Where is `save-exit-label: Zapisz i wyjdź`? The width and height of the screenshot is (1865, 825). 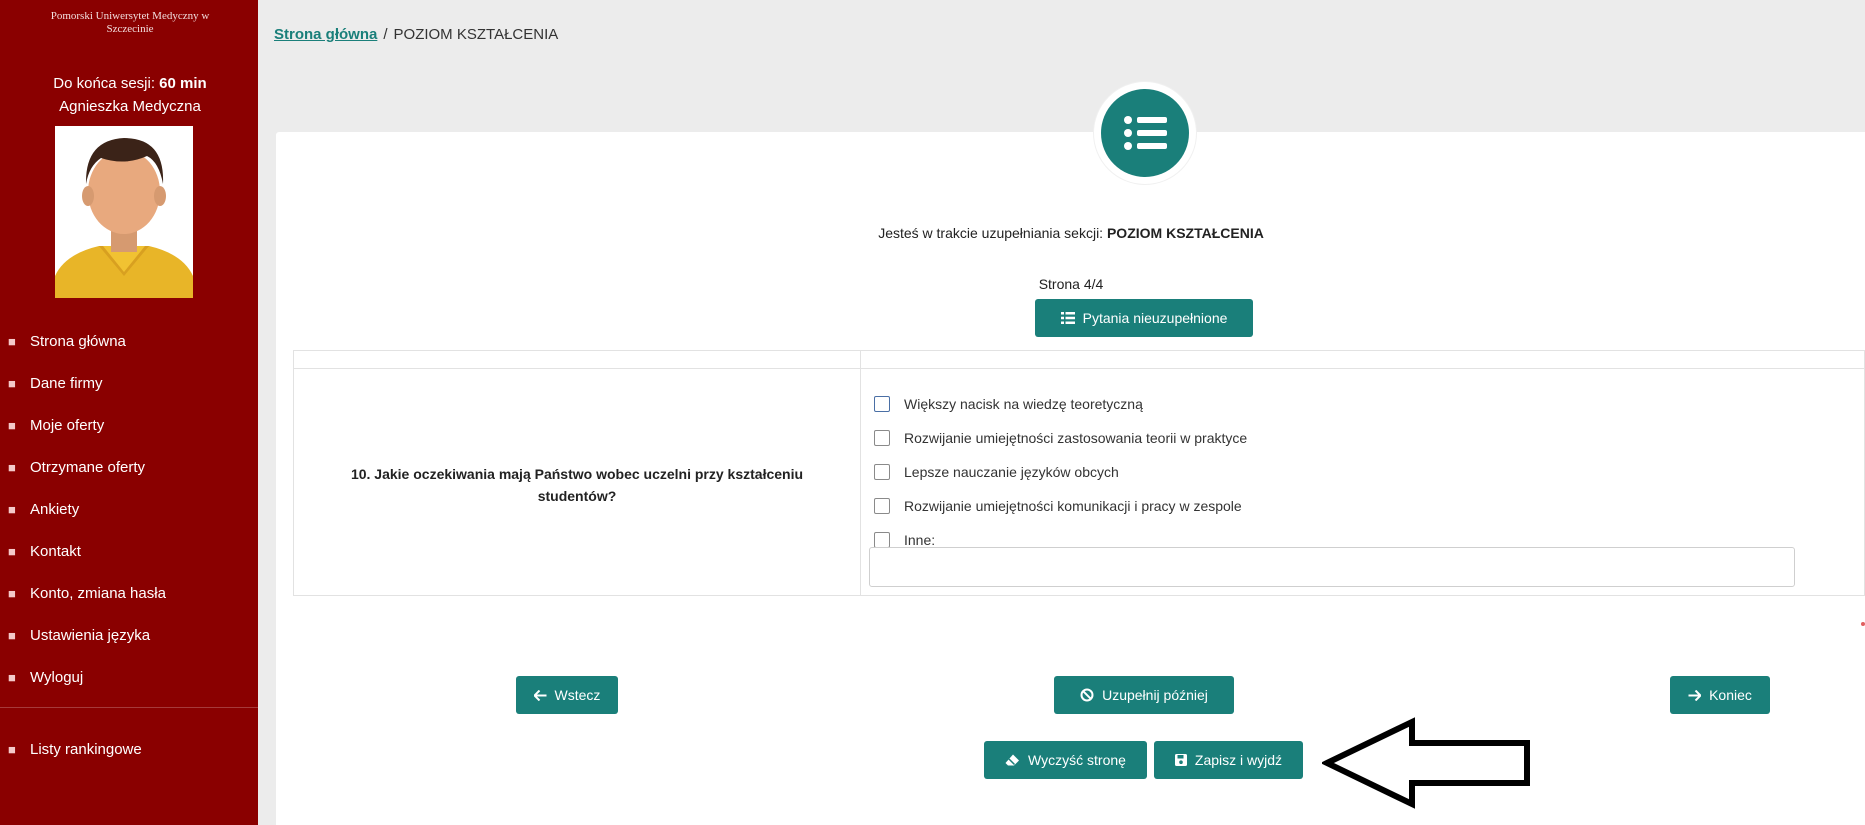
save-exit-label: Zapisz i wyjdź is located at coordinates (1238, 760).